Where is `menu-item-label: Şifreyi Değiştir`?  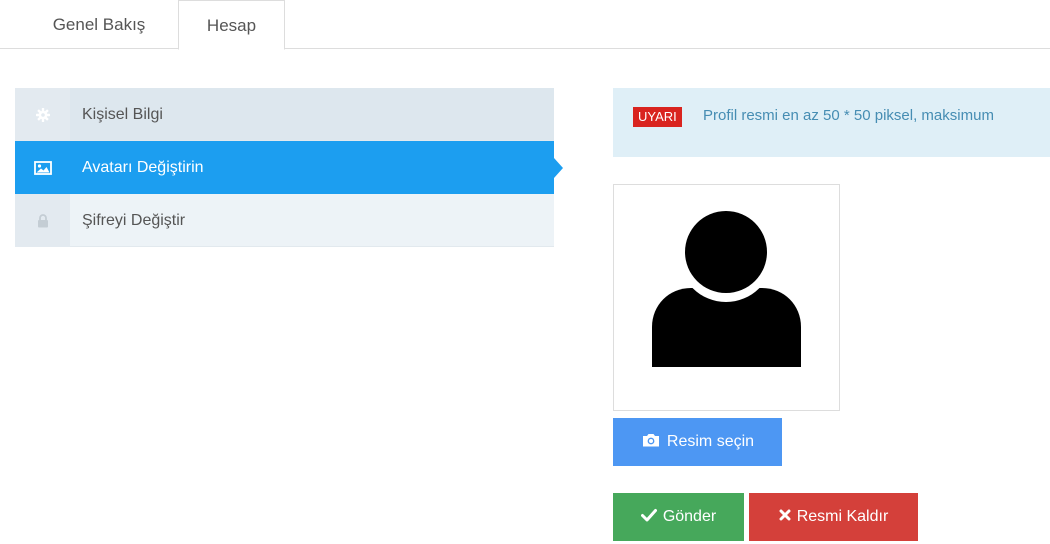 menu-item-label: Şifreyi Değiştir is located at coordinates (134, 220).